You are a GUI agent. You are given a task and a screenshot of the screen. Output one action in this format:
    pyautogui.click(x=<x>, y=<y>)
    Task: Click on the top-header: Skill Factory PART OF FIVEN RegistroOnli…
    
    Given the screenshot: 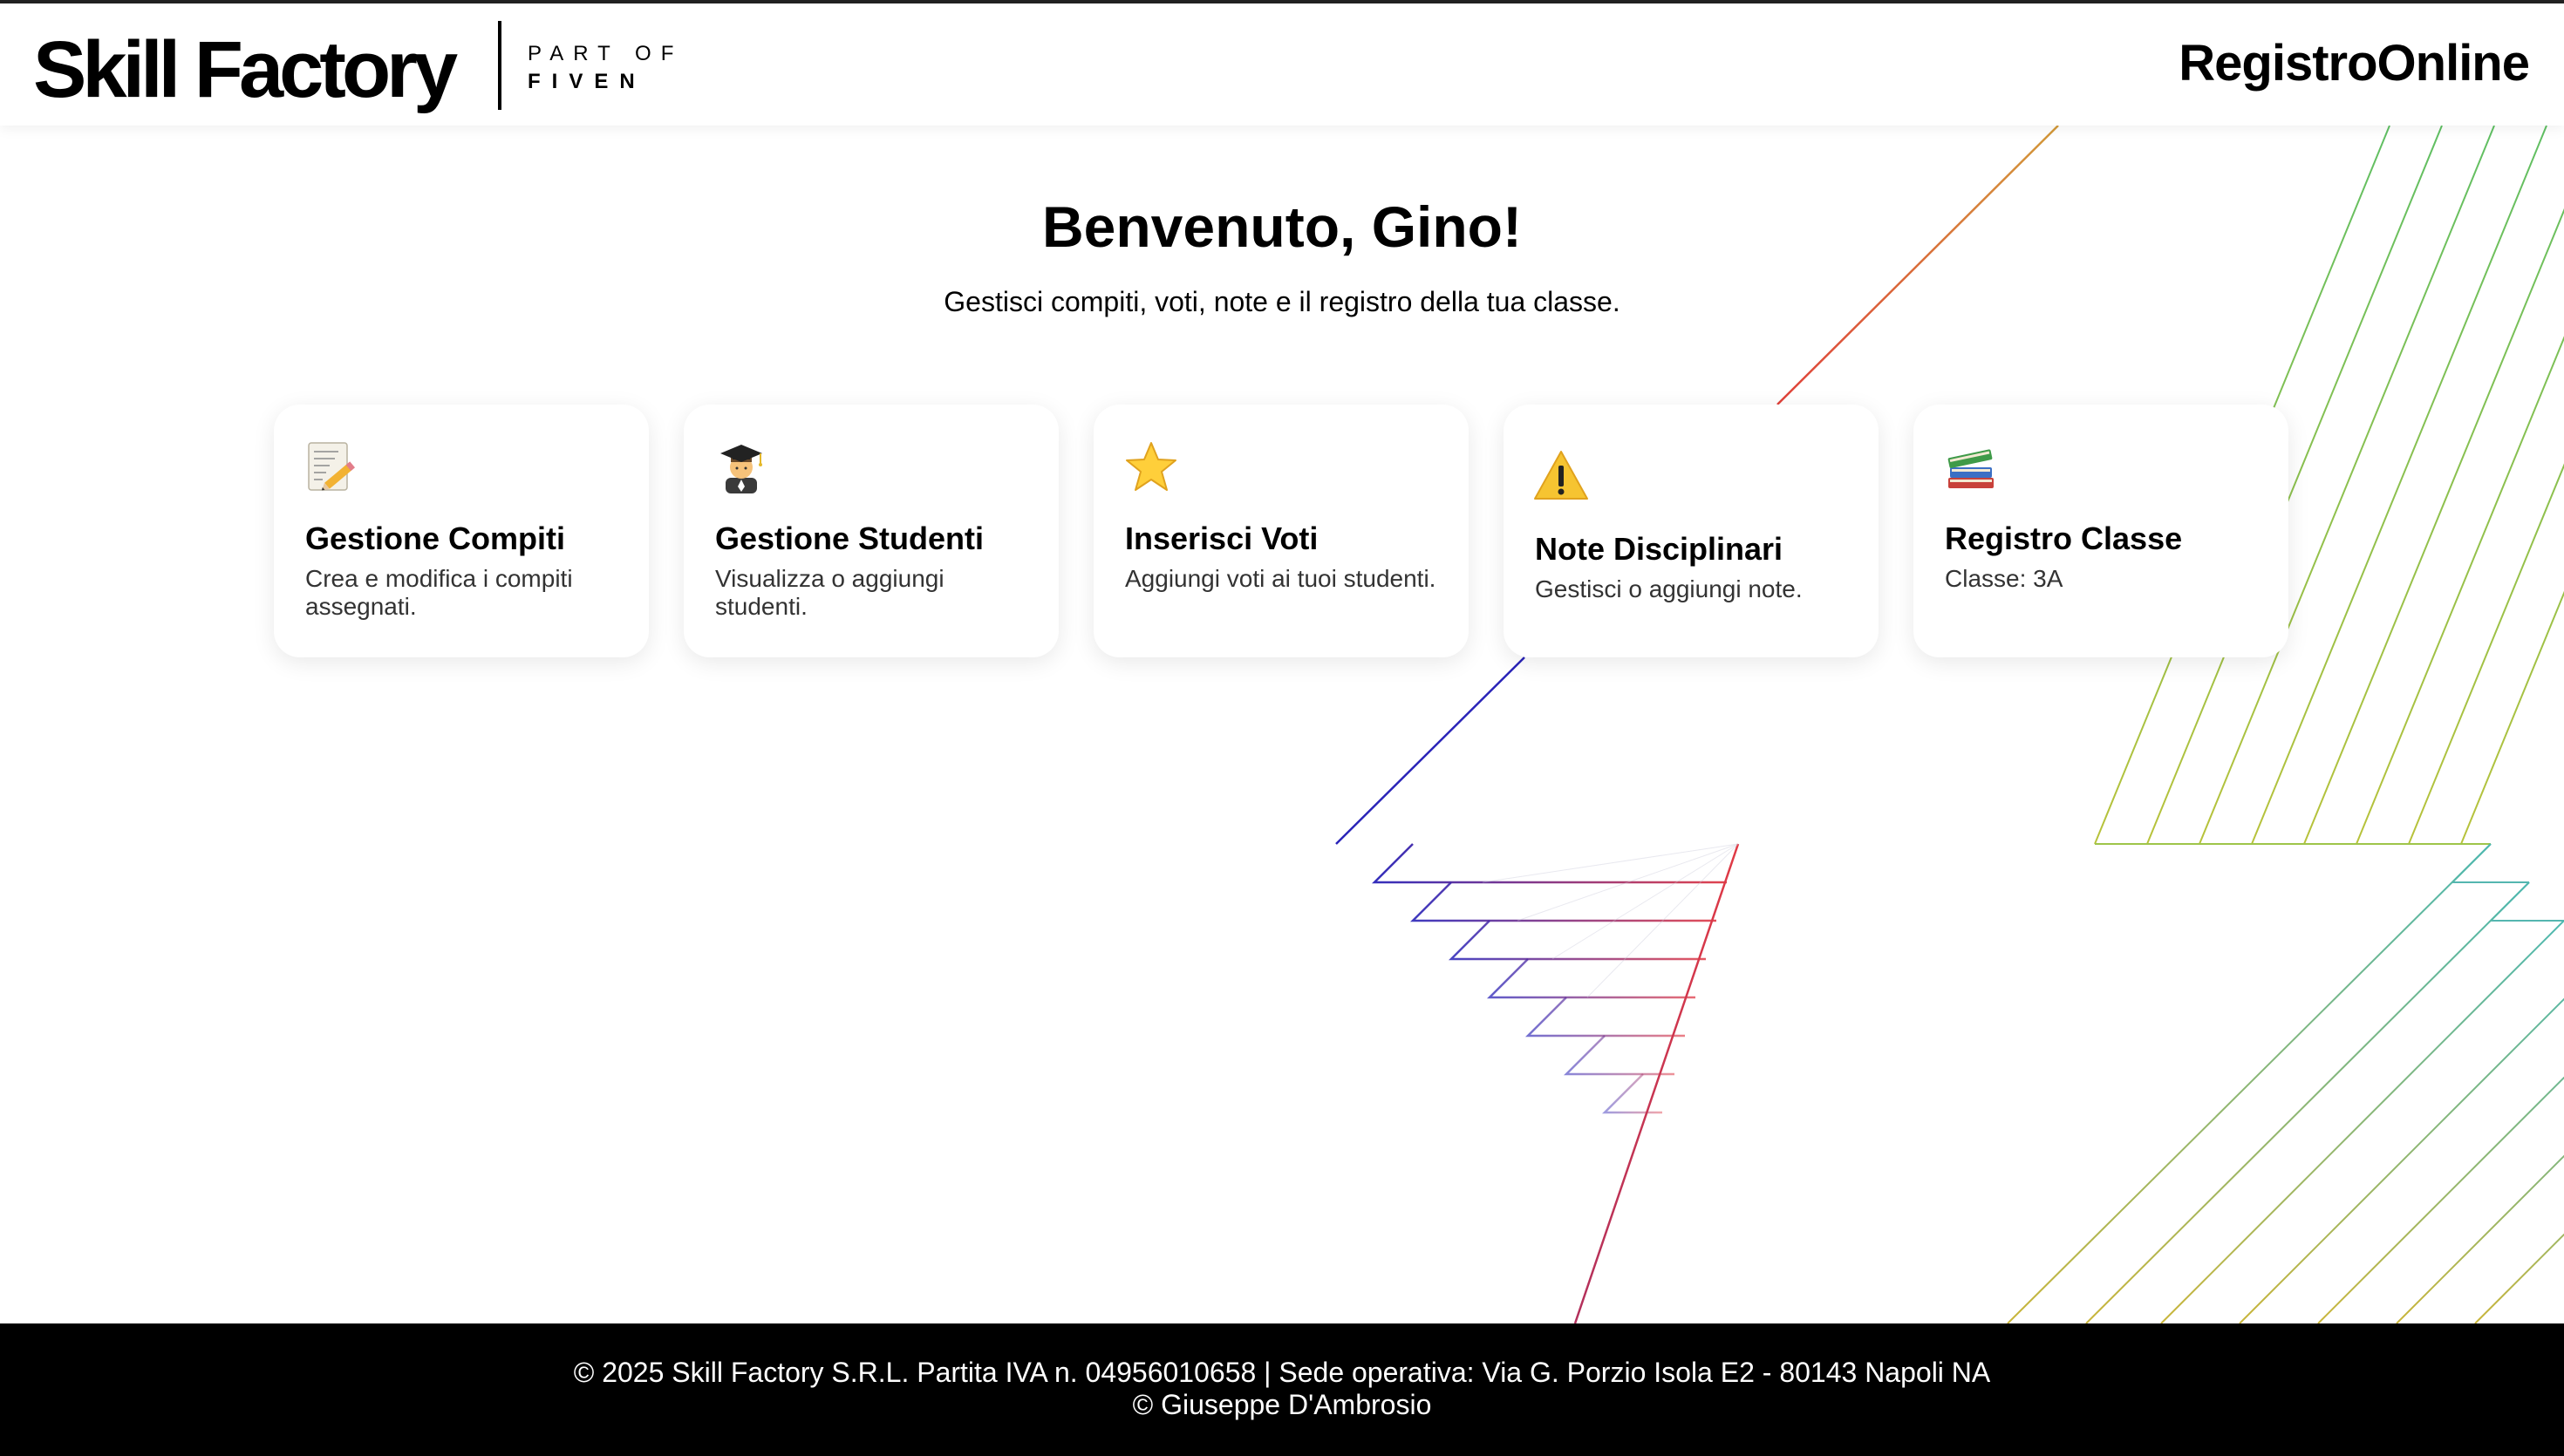 What is the action you would take?
    pyautogui.click(x=1282, y=64)
    